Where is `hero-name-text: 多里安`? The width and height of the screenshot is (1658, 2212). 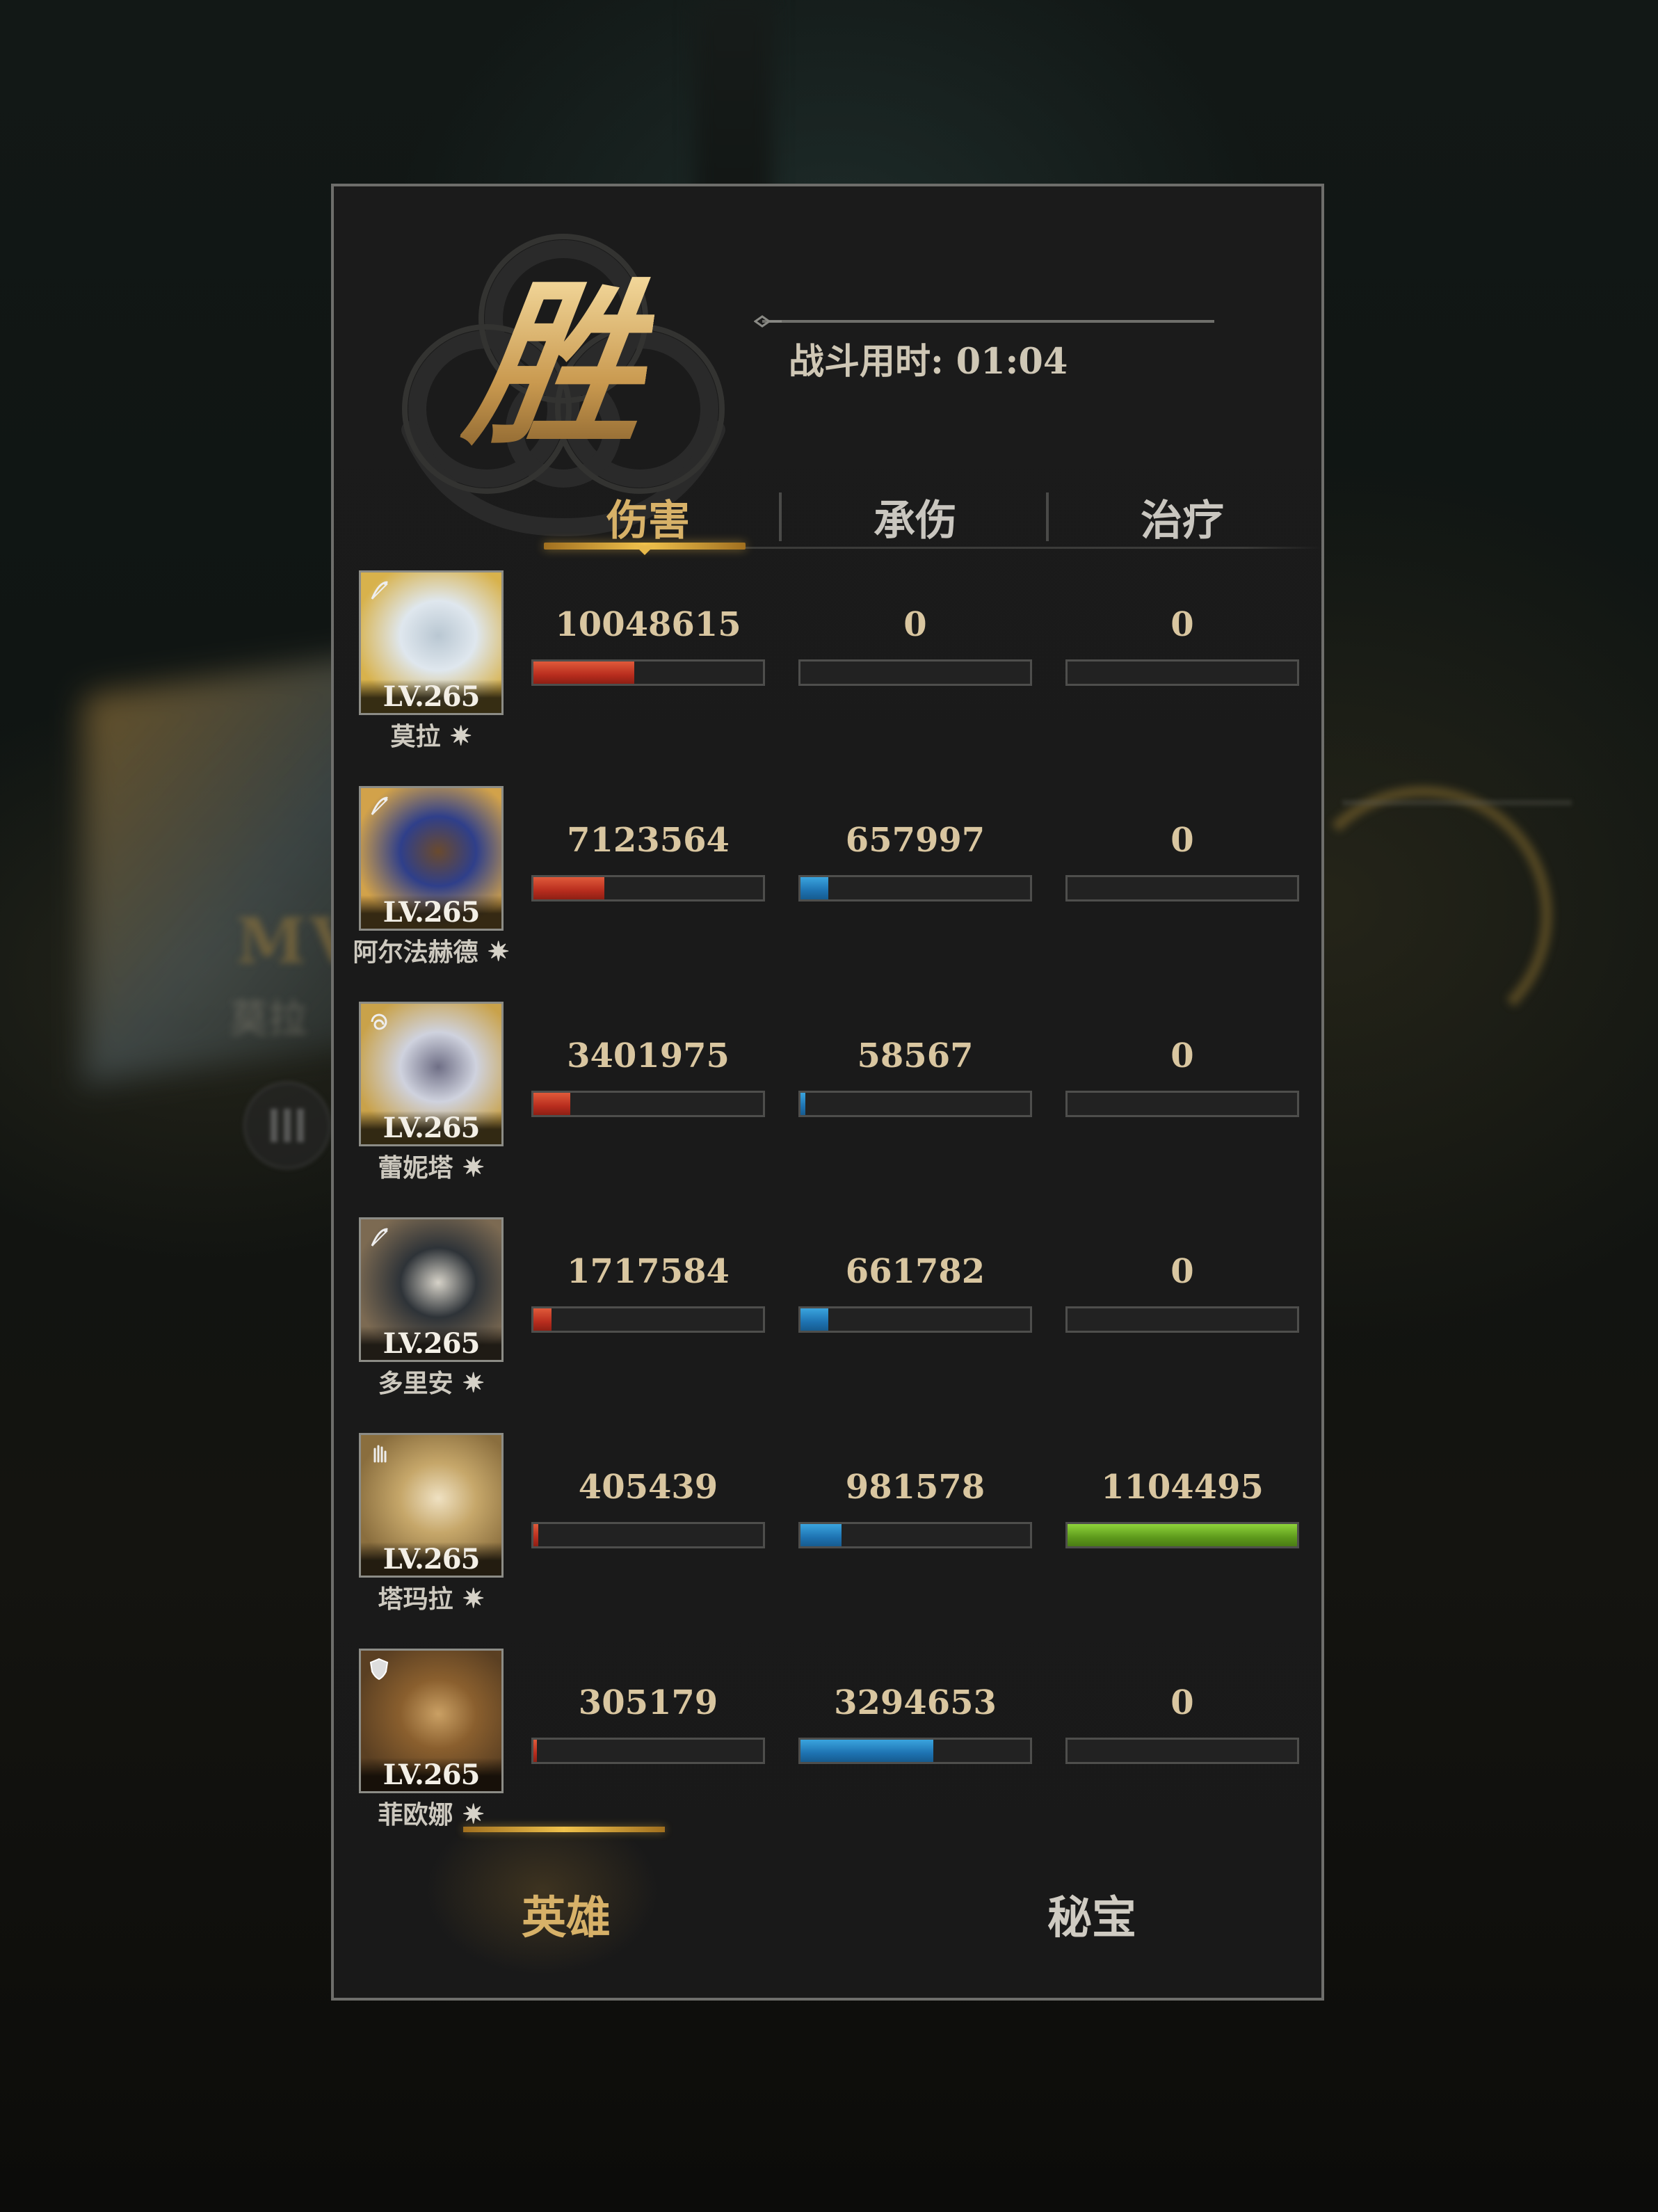 hero-name-text: 多里安 is located at coordinates (415, 1383).